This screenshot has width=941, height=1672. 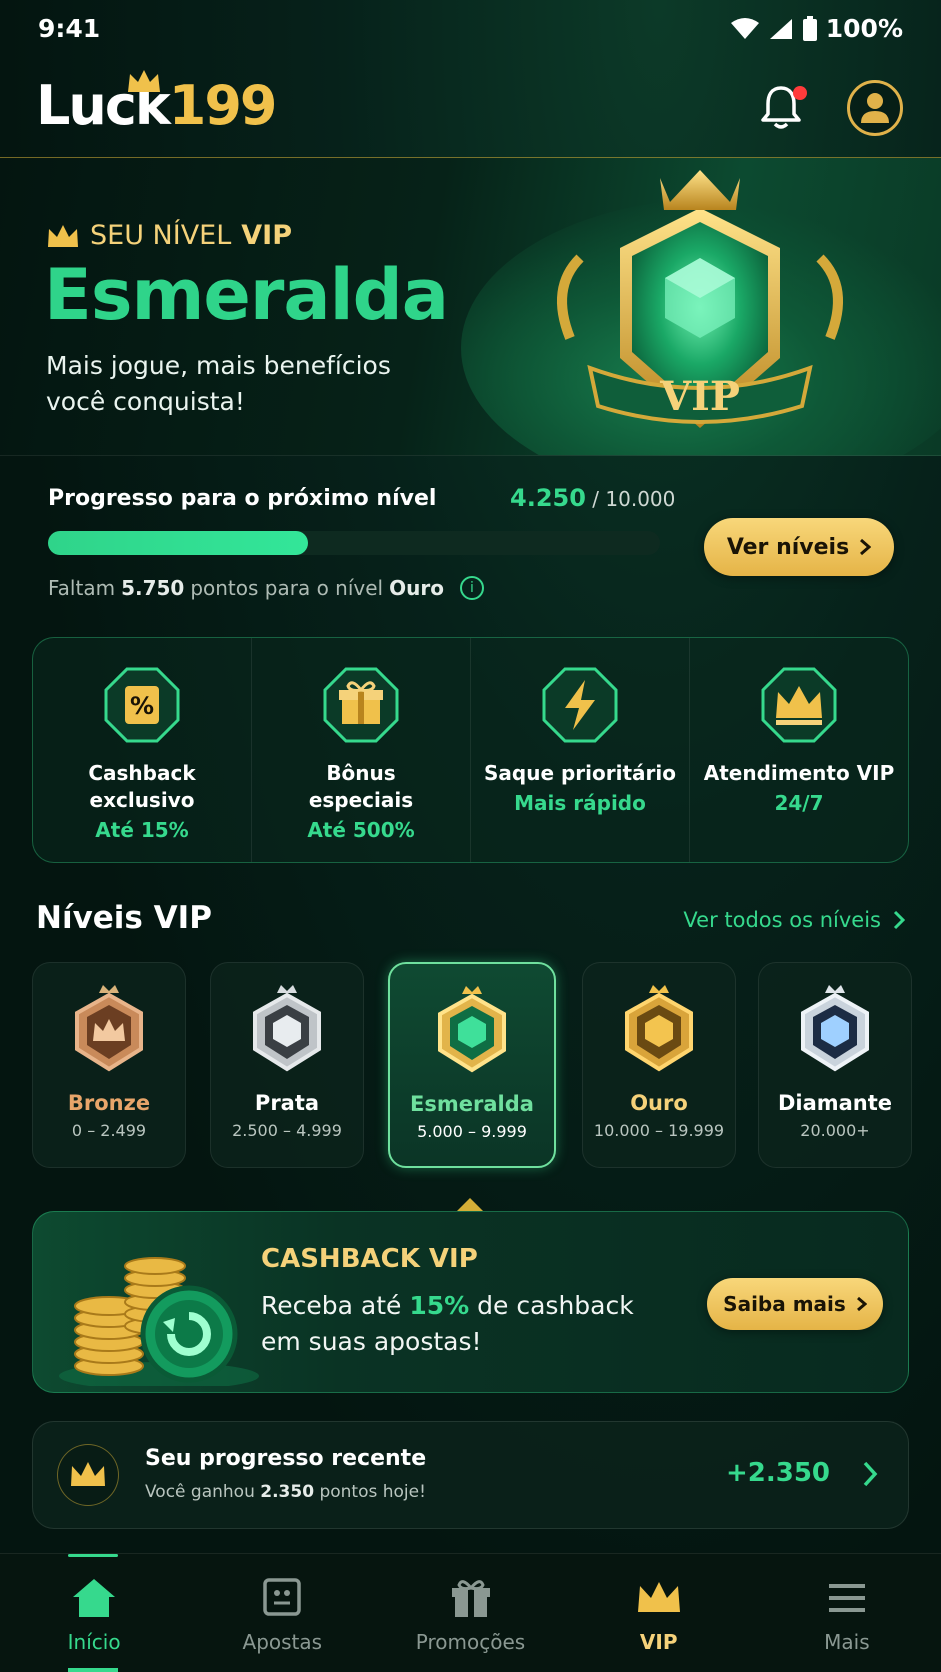 I want to click on level-name: Esmeralda, so click(x=472, y=1104).